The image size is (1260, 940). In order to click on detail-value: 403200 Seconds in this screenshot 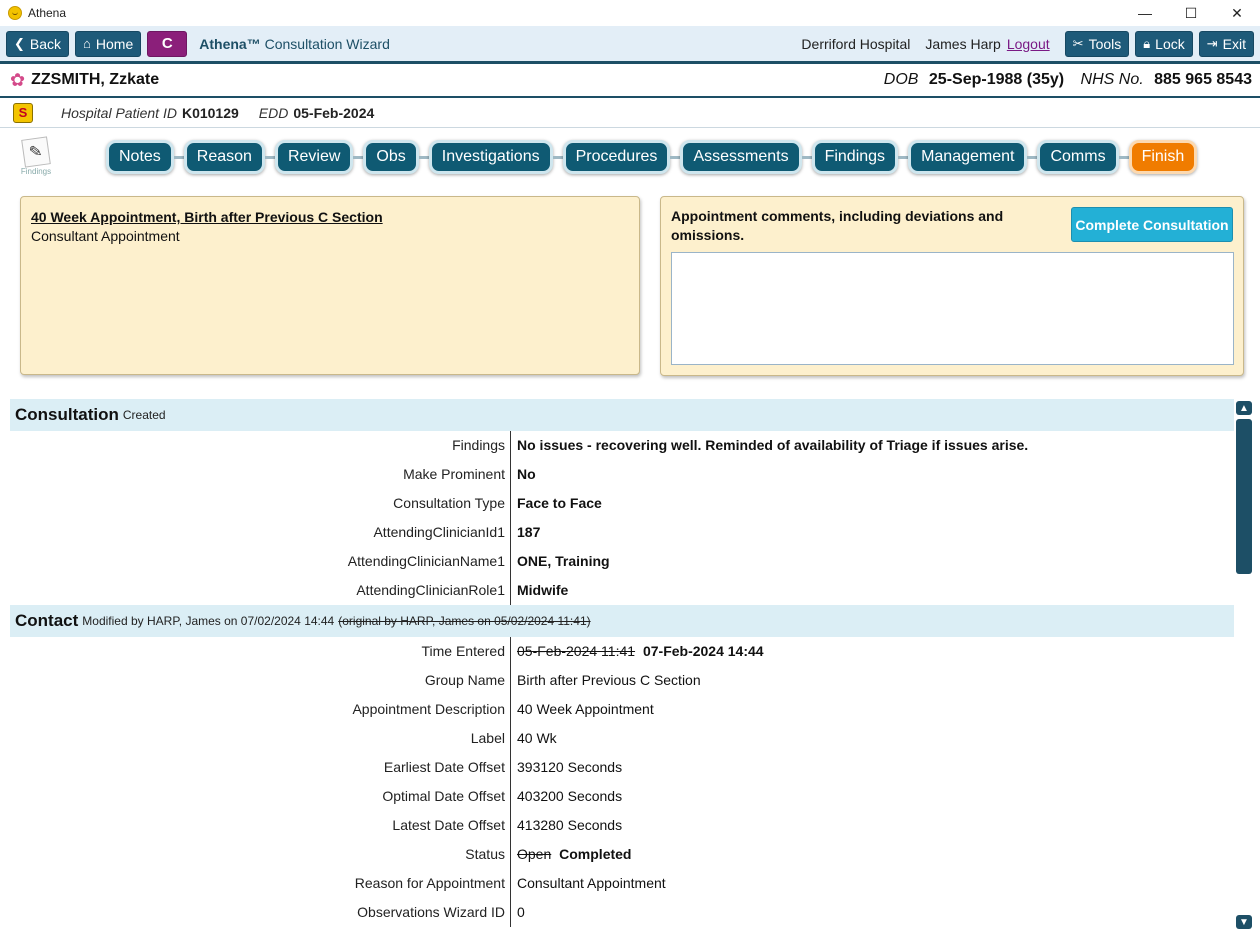, I will do `click(872, 796)`.